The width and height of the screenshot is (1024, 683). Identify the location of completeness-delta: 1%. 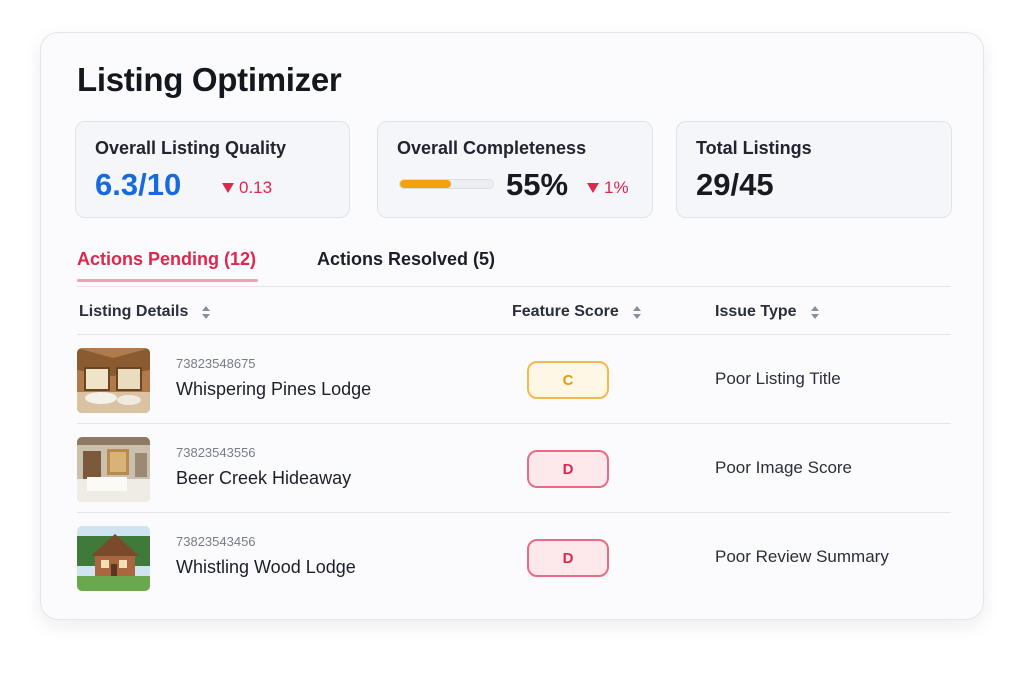
(608, 188).